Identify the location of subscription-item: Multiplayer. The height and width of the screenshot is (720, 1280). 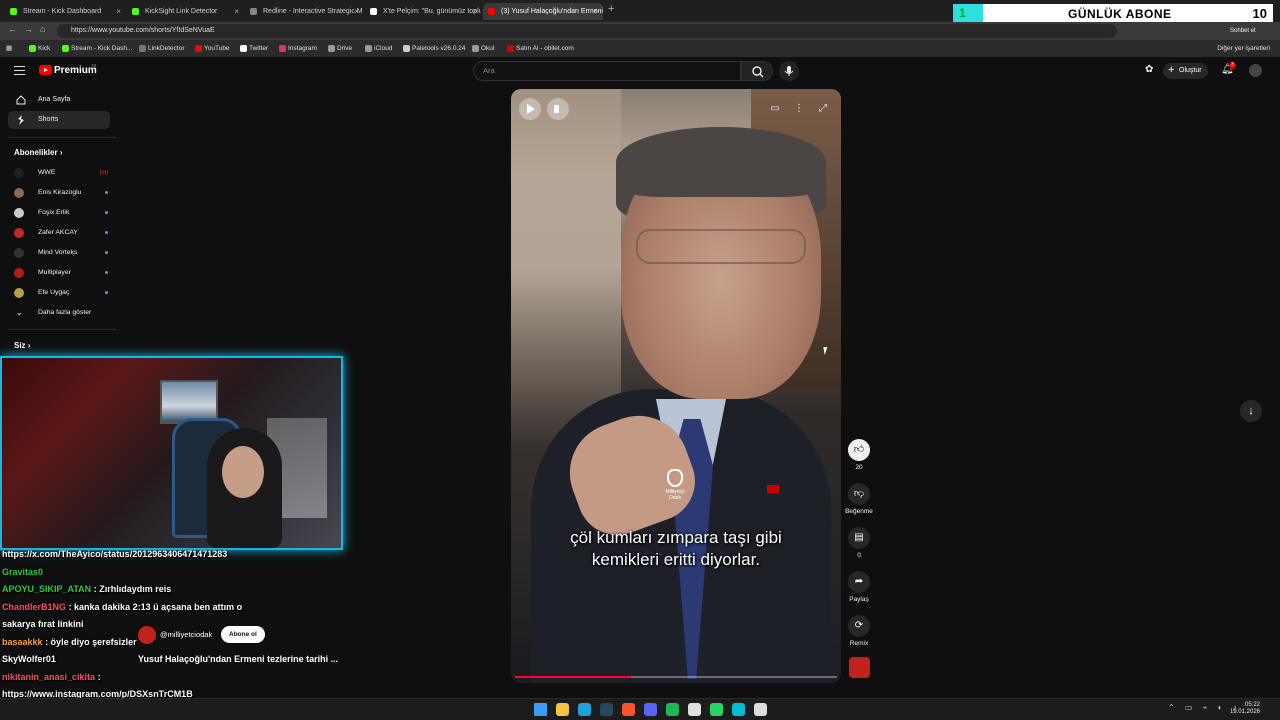
(58, 273).